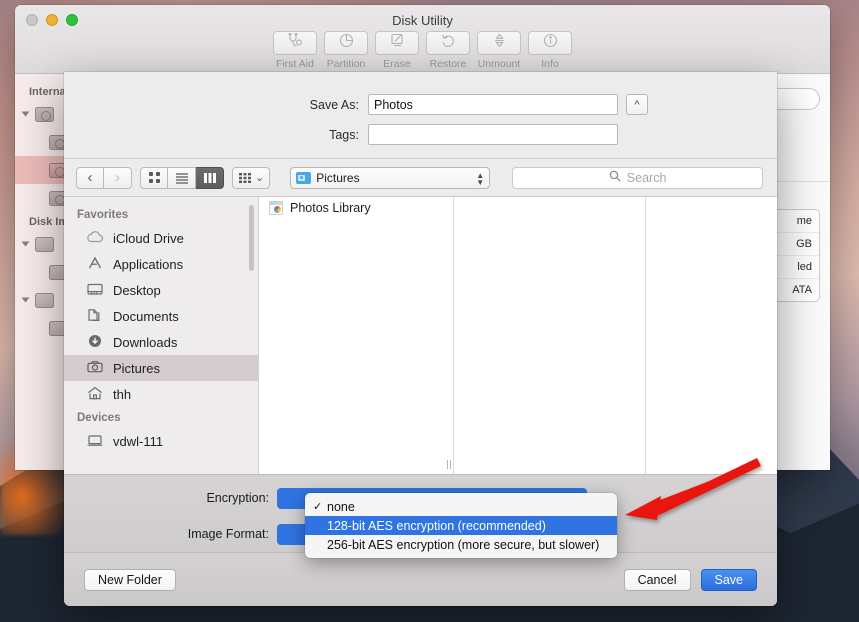  What do you see at coordinates (145, 342) in the screenshot?
I see `sidebar-item-label: Downloads` at bounding box center [145, 342].